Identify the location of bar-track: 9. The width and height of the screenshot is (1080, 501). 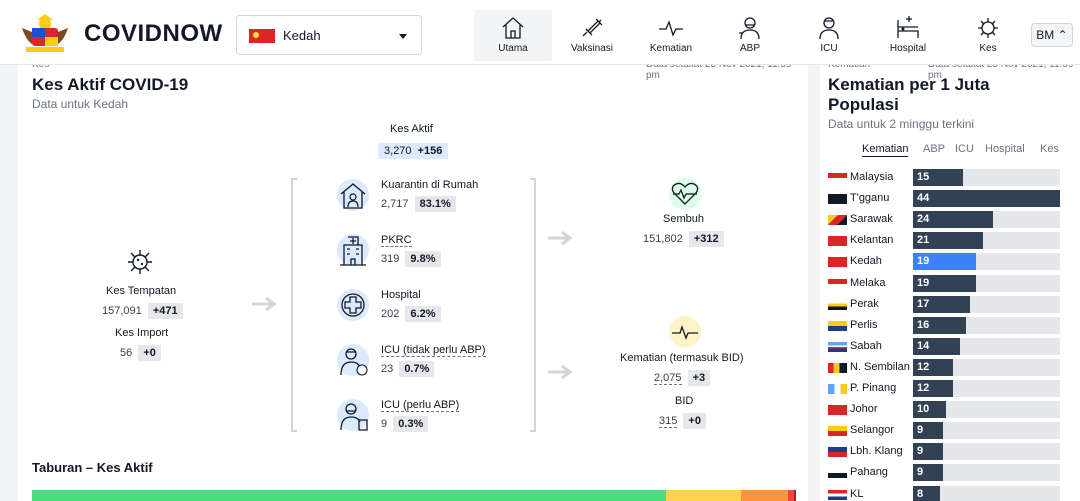
(986, 452).